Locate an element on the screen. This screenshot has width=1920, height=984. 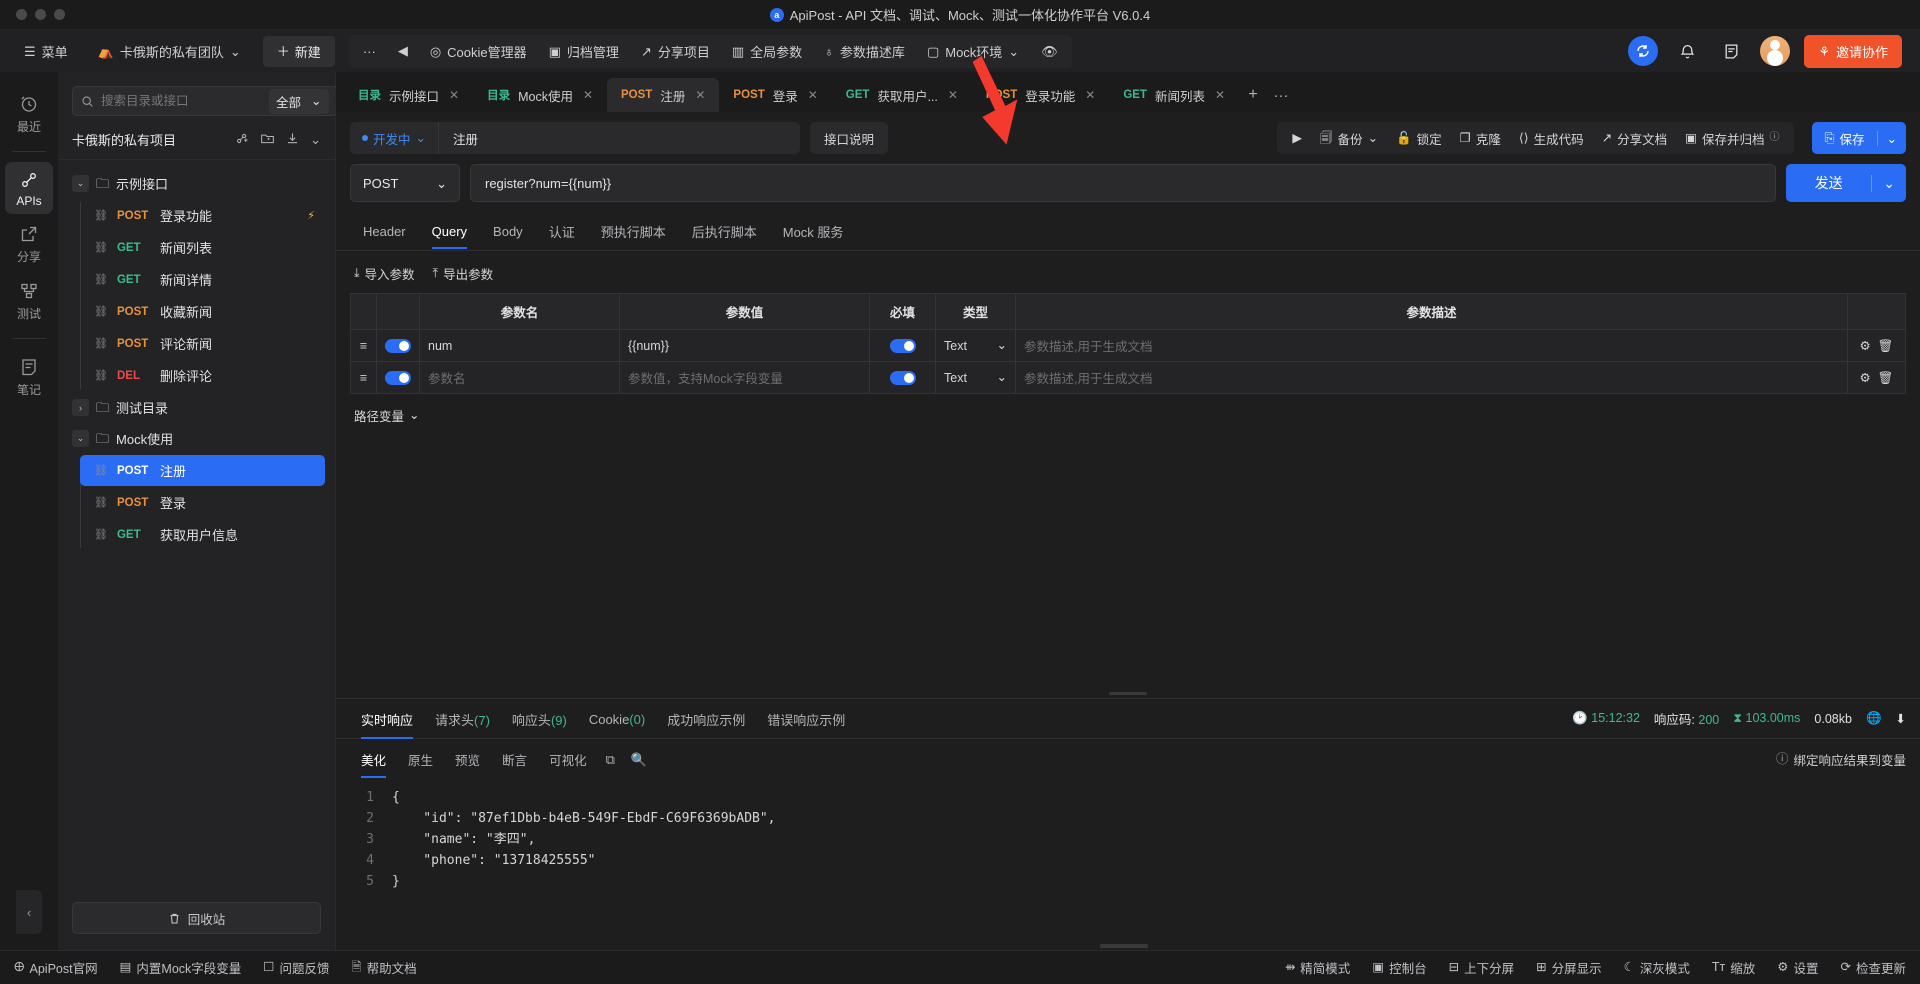
param-name-cell: 参数名 is located at coordinates (519, 377).